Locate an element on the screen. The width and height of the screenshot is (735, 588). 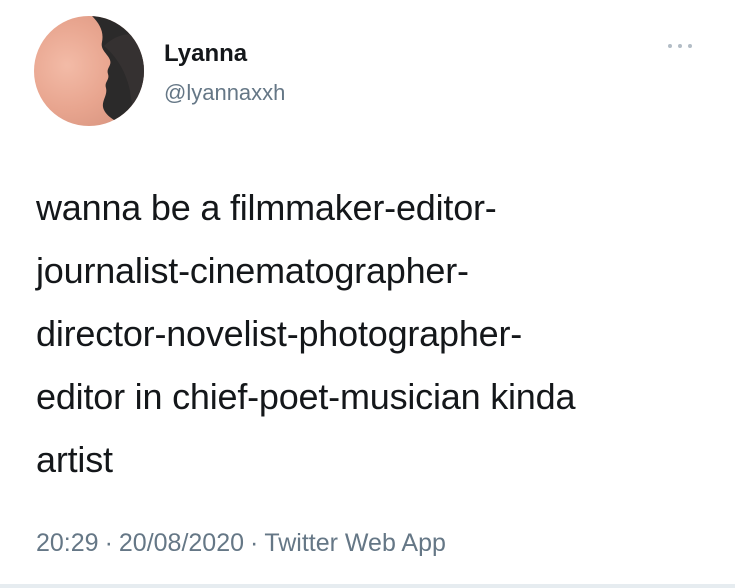
more-options-icon is located at coordinates (680, 46).